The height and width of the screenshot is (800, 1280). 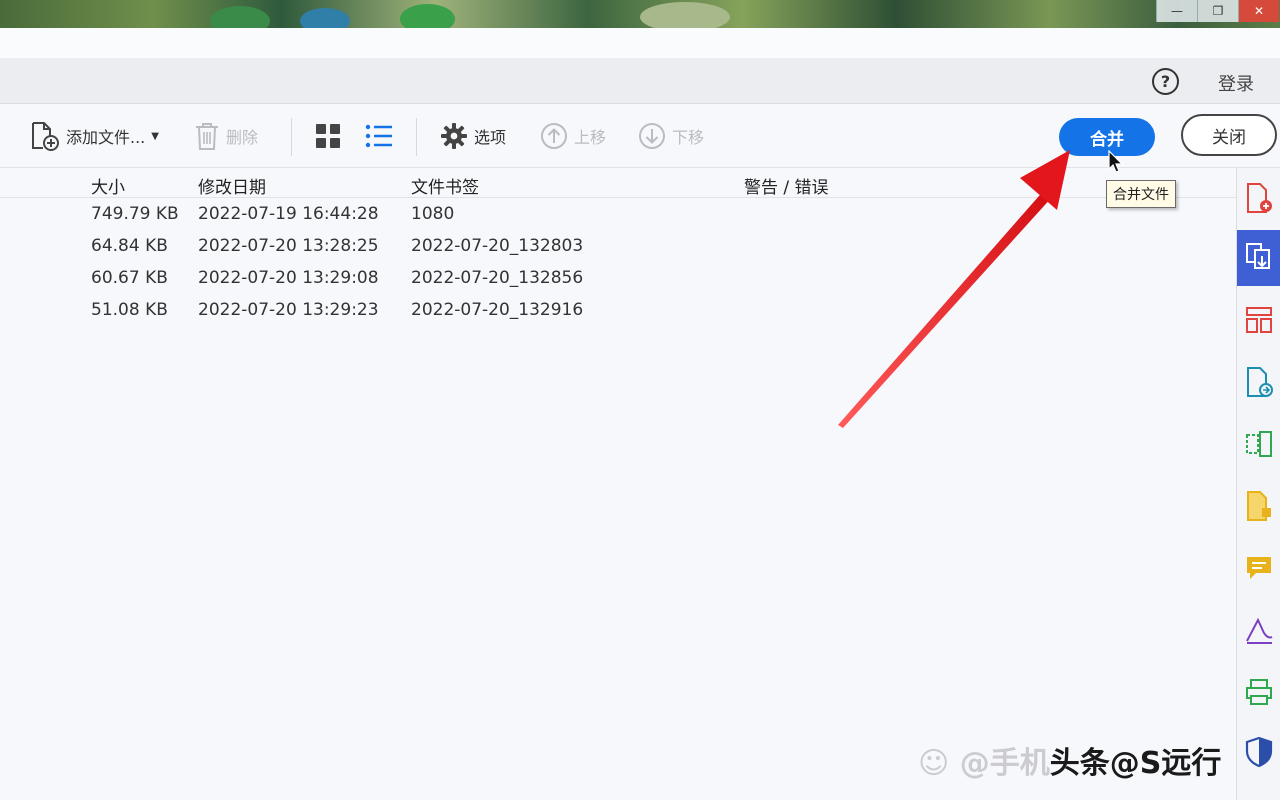 What do you see at coordinates (590, 137) in the screenshot?
I see `move-up-label: 上移` at bounding box center [590, 137].